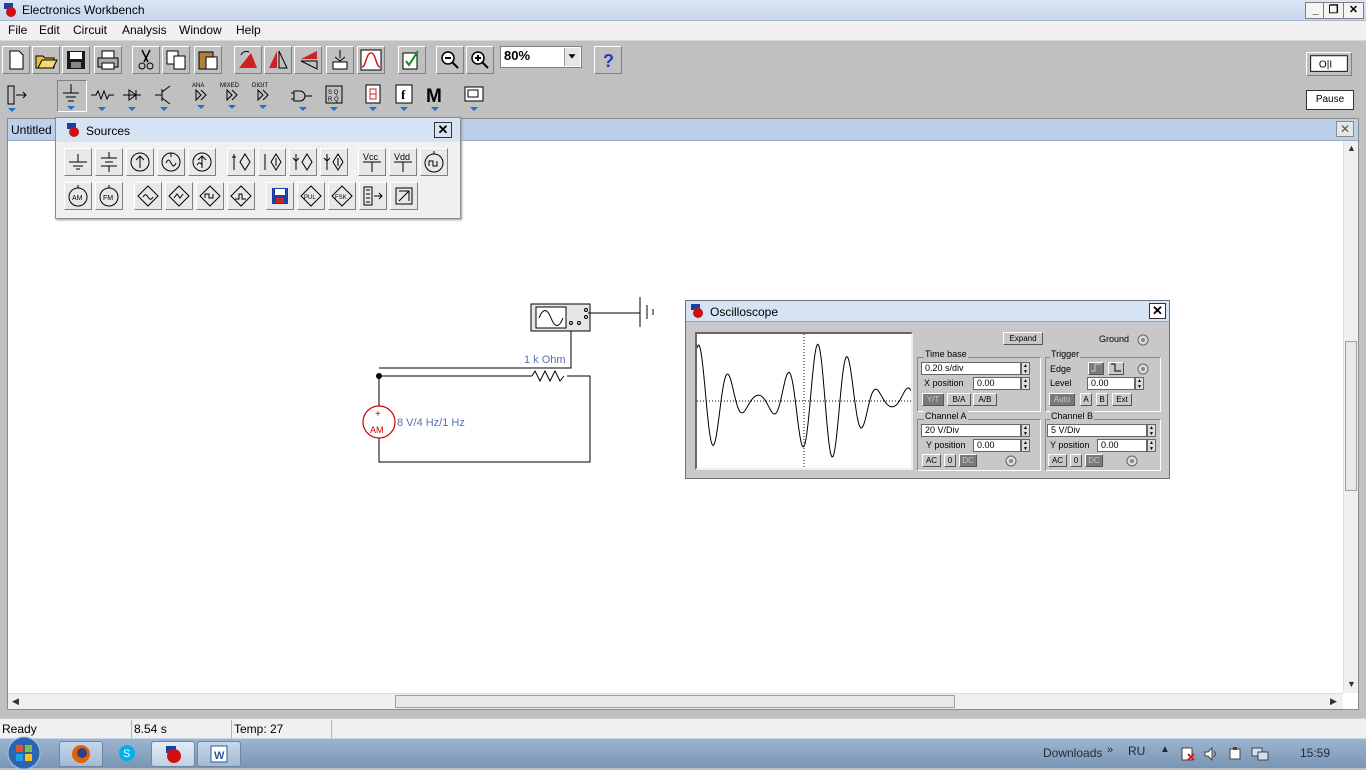 The image size is (1366, 770). Describe the element at coordinates (171, 162) in the screenshot. I see `ac-voltage-source-button` at that location.